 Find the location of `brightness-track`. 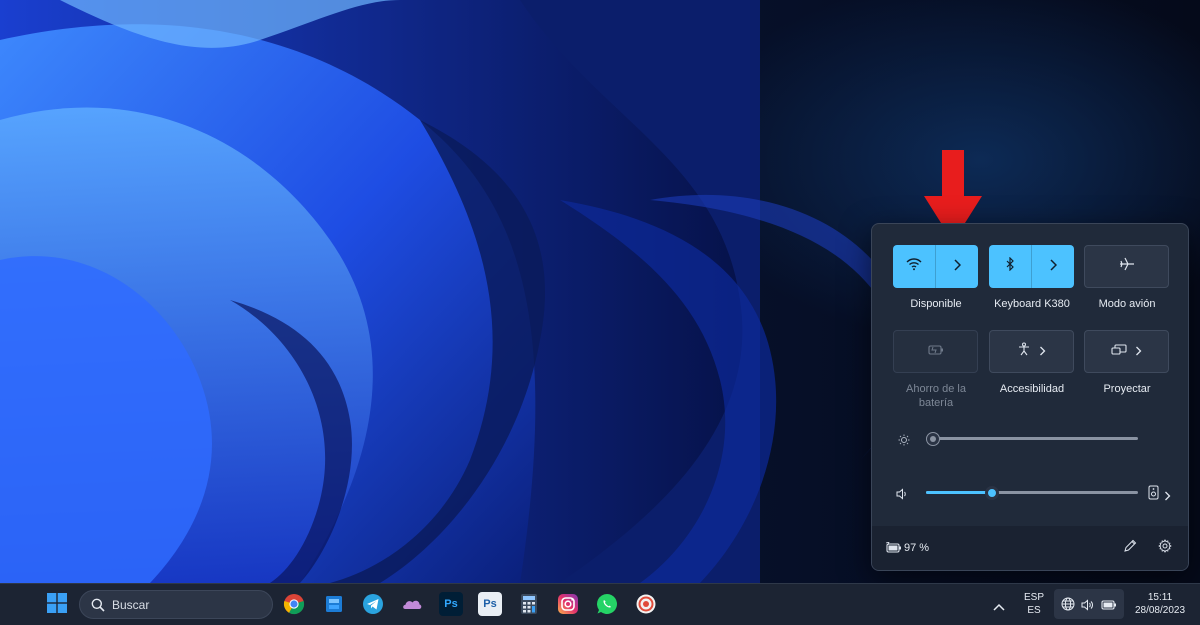

brightness-track is located at coordinates (1032, 438).